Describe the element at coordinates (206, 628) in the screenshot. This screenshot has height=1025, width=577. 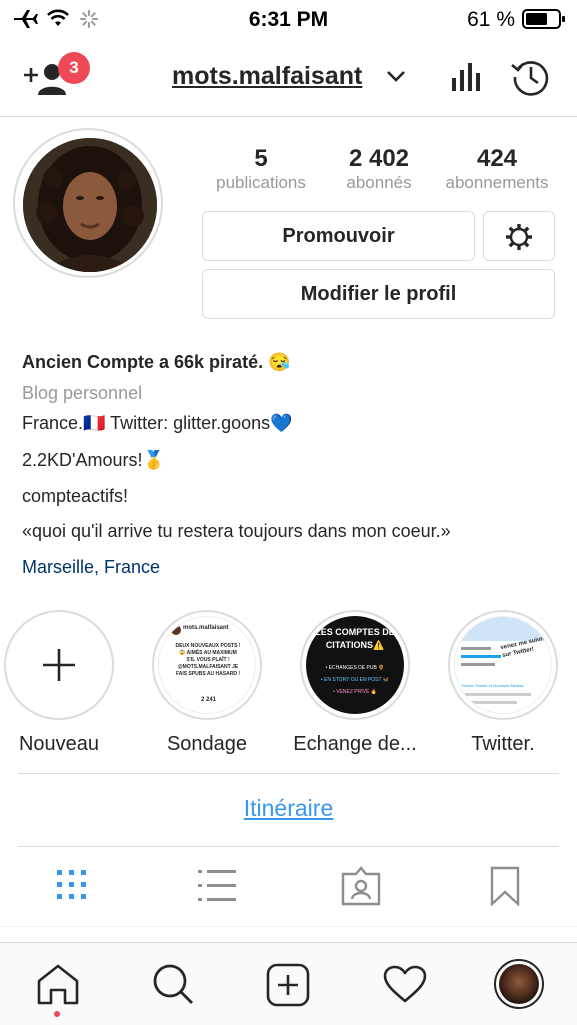
I see `highlight-thumb-title: mots.malfaisant` at that location.